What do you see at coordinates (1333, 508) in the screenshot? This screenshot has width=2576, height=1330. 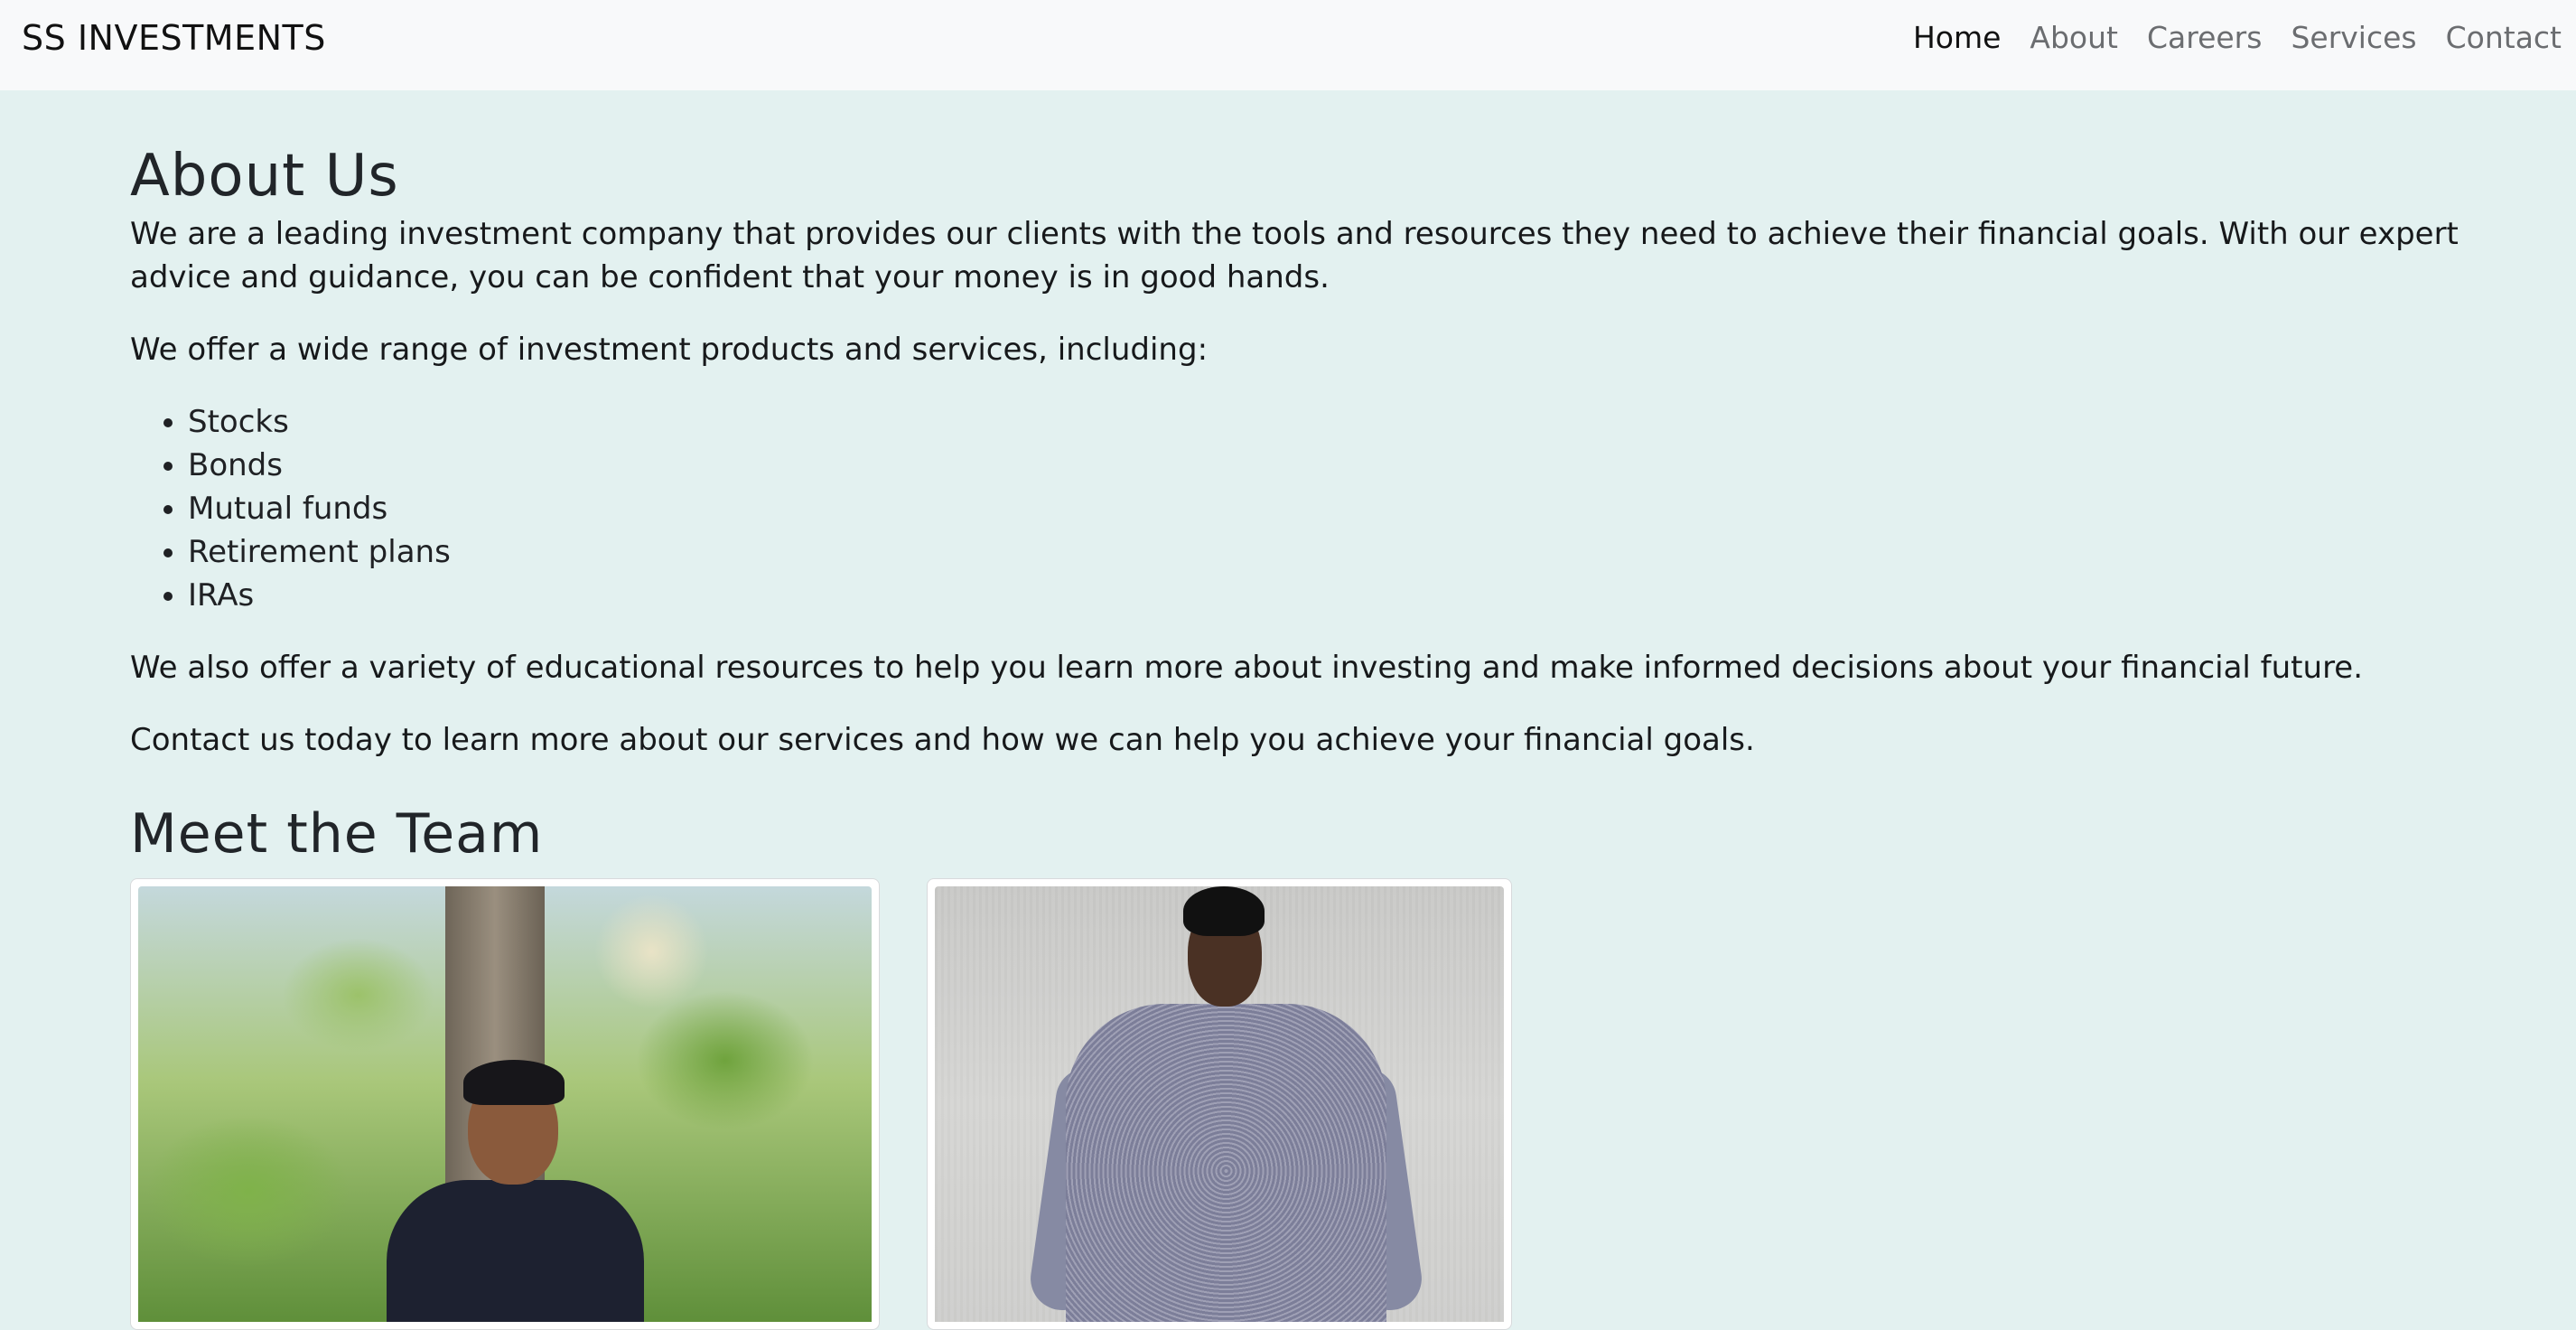 I see `list-item: Mutual funds` at bounding box center [1333, 508].